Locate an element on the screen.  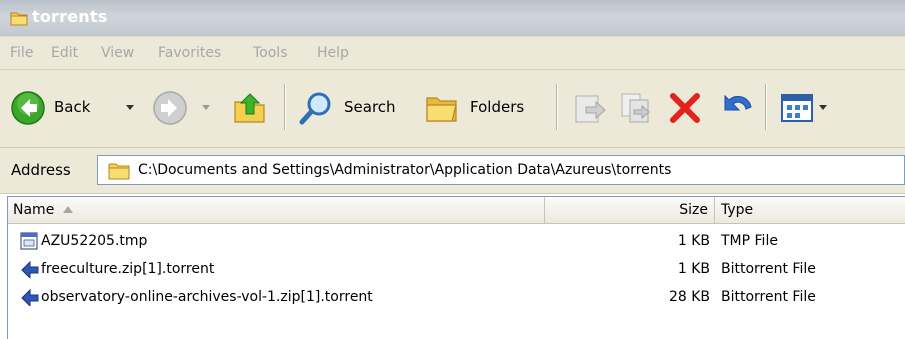
menu-tools: Tools is located at coordinates (270, 53).